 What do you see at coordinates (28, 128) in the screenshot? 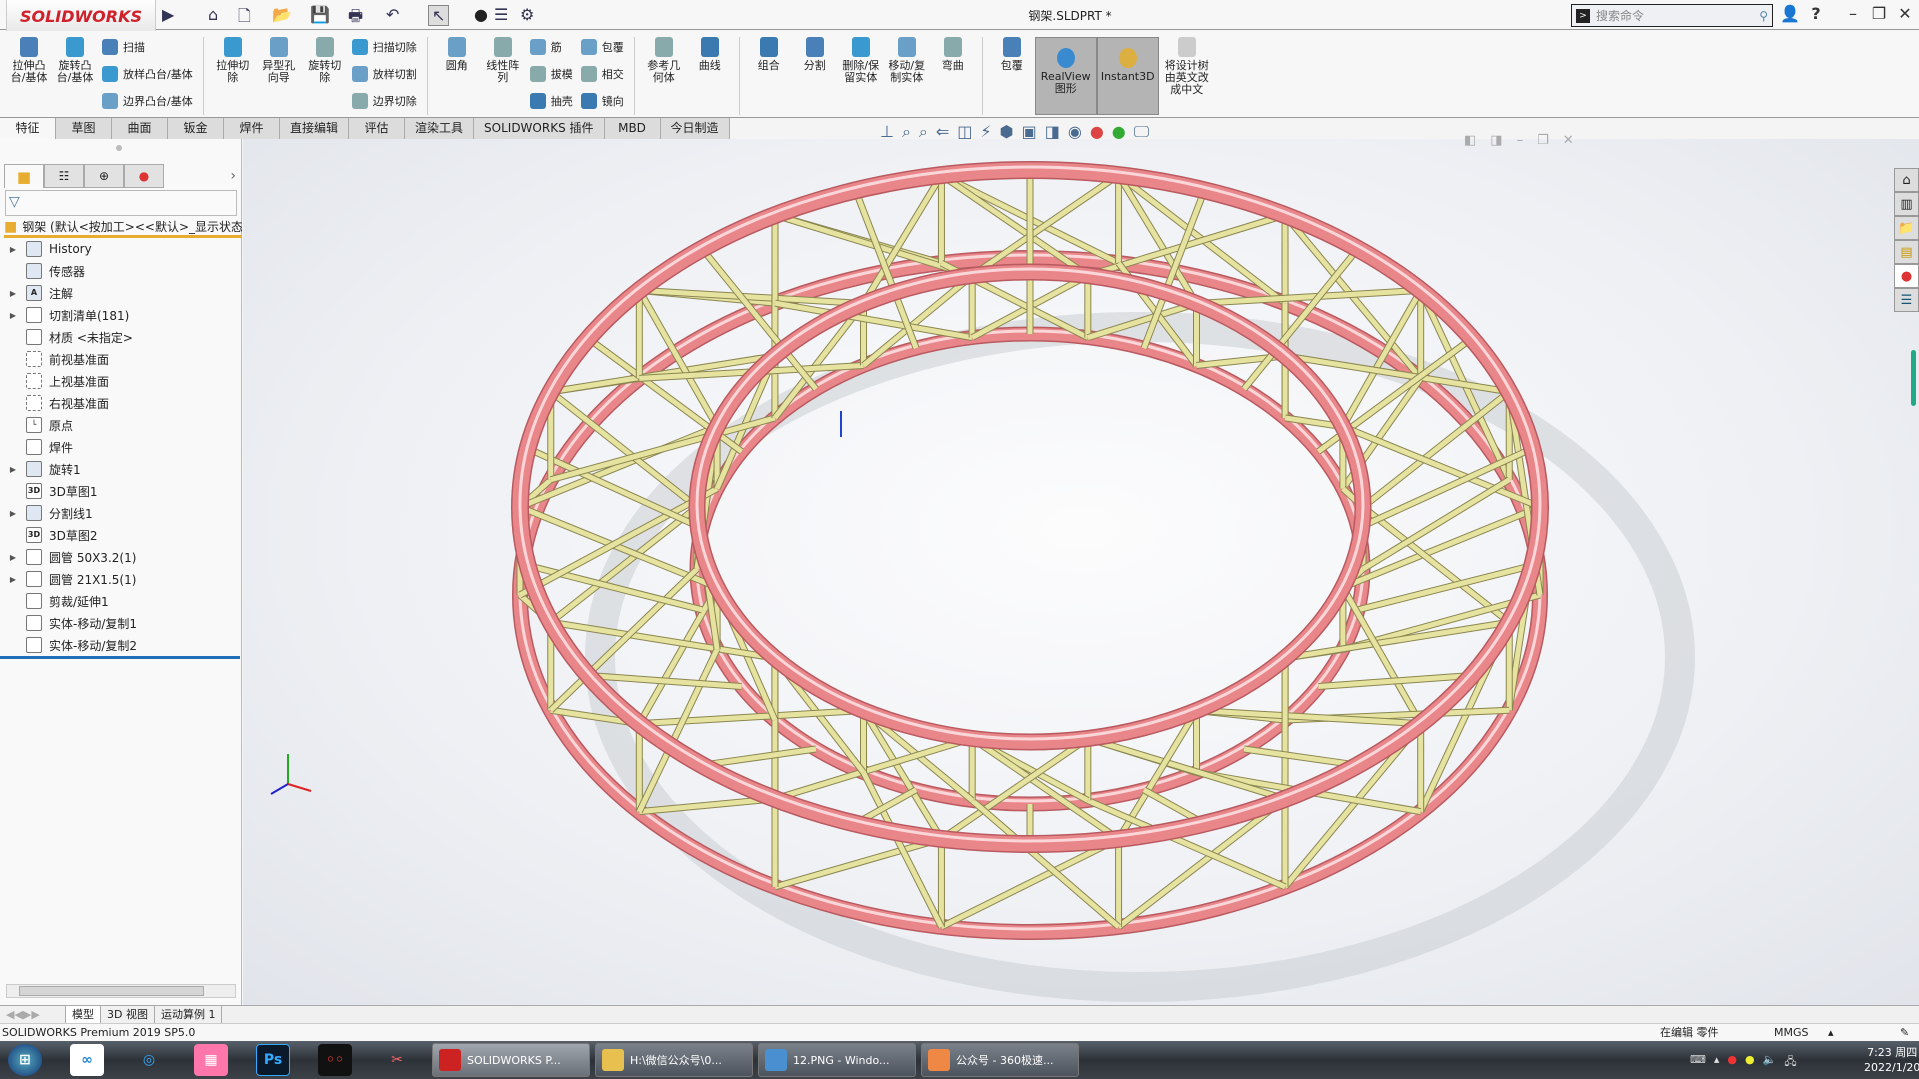
I see `tab-0: 特征` at bounding box center [28, 128].